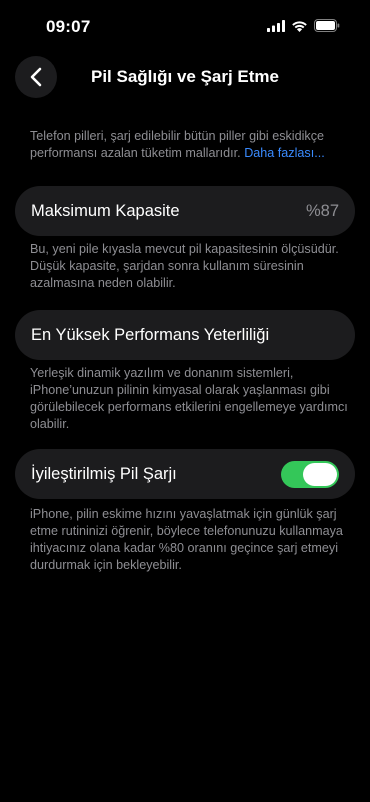  Describe the element at coordinates (299, 26) in the screenshot. I see `wifi-icon` at that location.